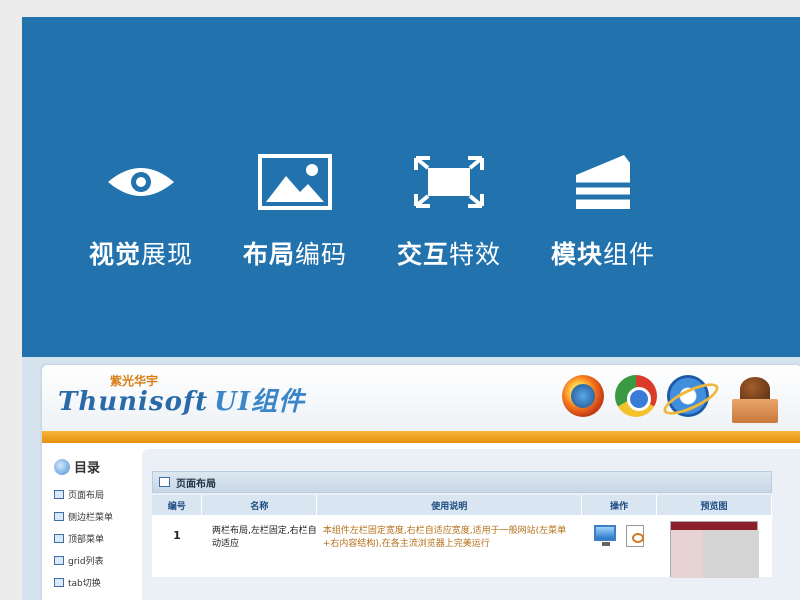 The height and width of the screenshot is (600, 800). I want to click on row-number: 1, so click(177, 546).